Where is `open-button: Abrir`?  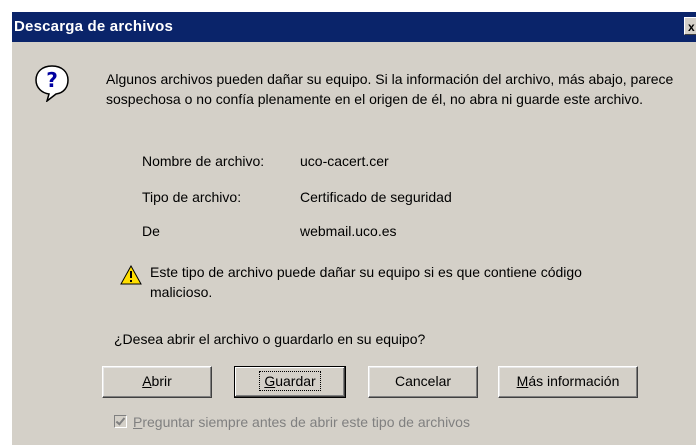 open-button: Abrir is located at coordinates (157, 382).